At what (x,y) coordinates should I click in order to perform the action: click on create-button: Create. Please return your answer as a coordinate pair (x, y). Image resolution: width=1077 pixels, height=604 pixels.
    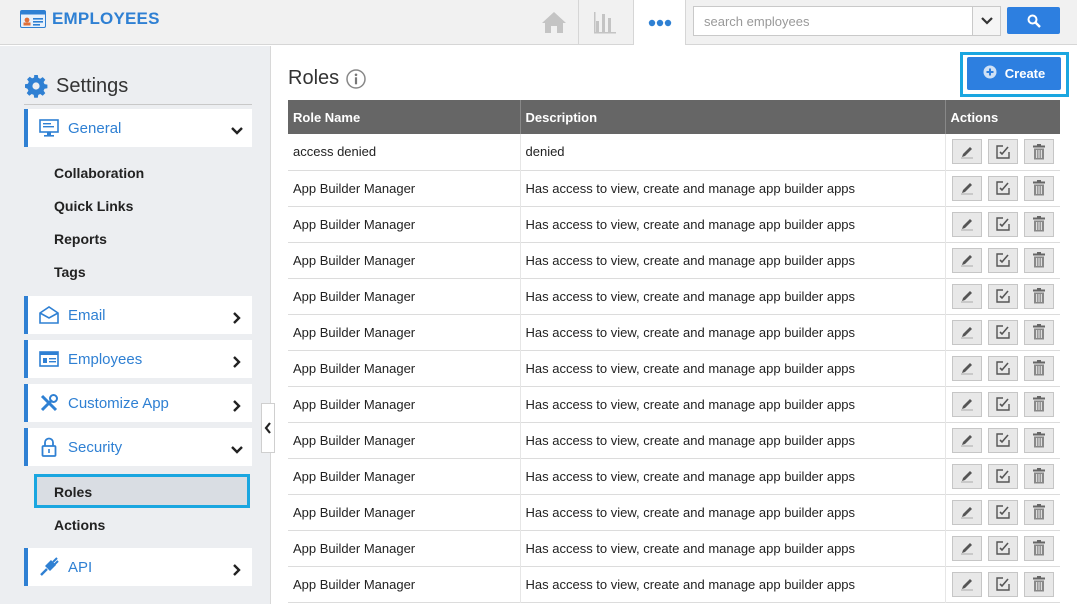
    Looking at the image, I should click on (1014, 73).